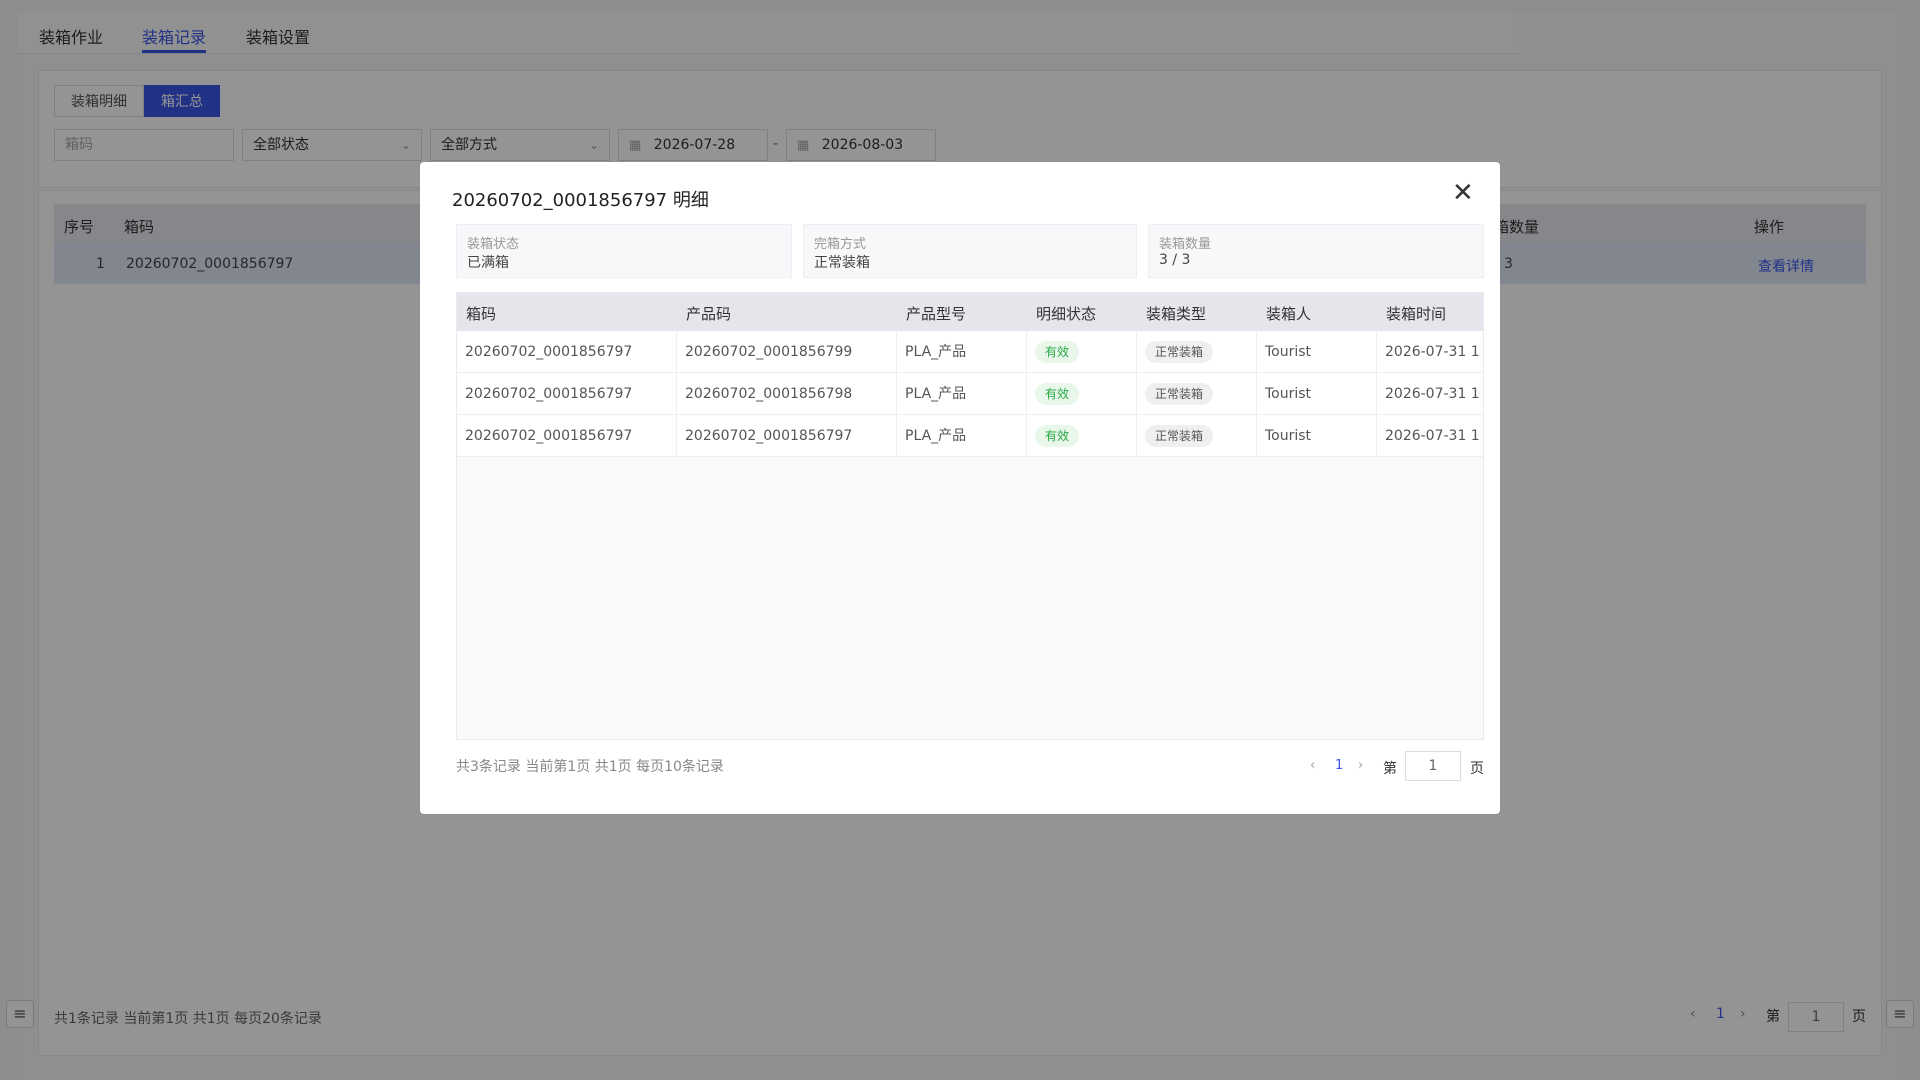 The width and height of the screenshot is (1920, 1080). Describe the element at coordinates (1463, 193) in the screenshot. I see `close-icon: ✕` at that location.